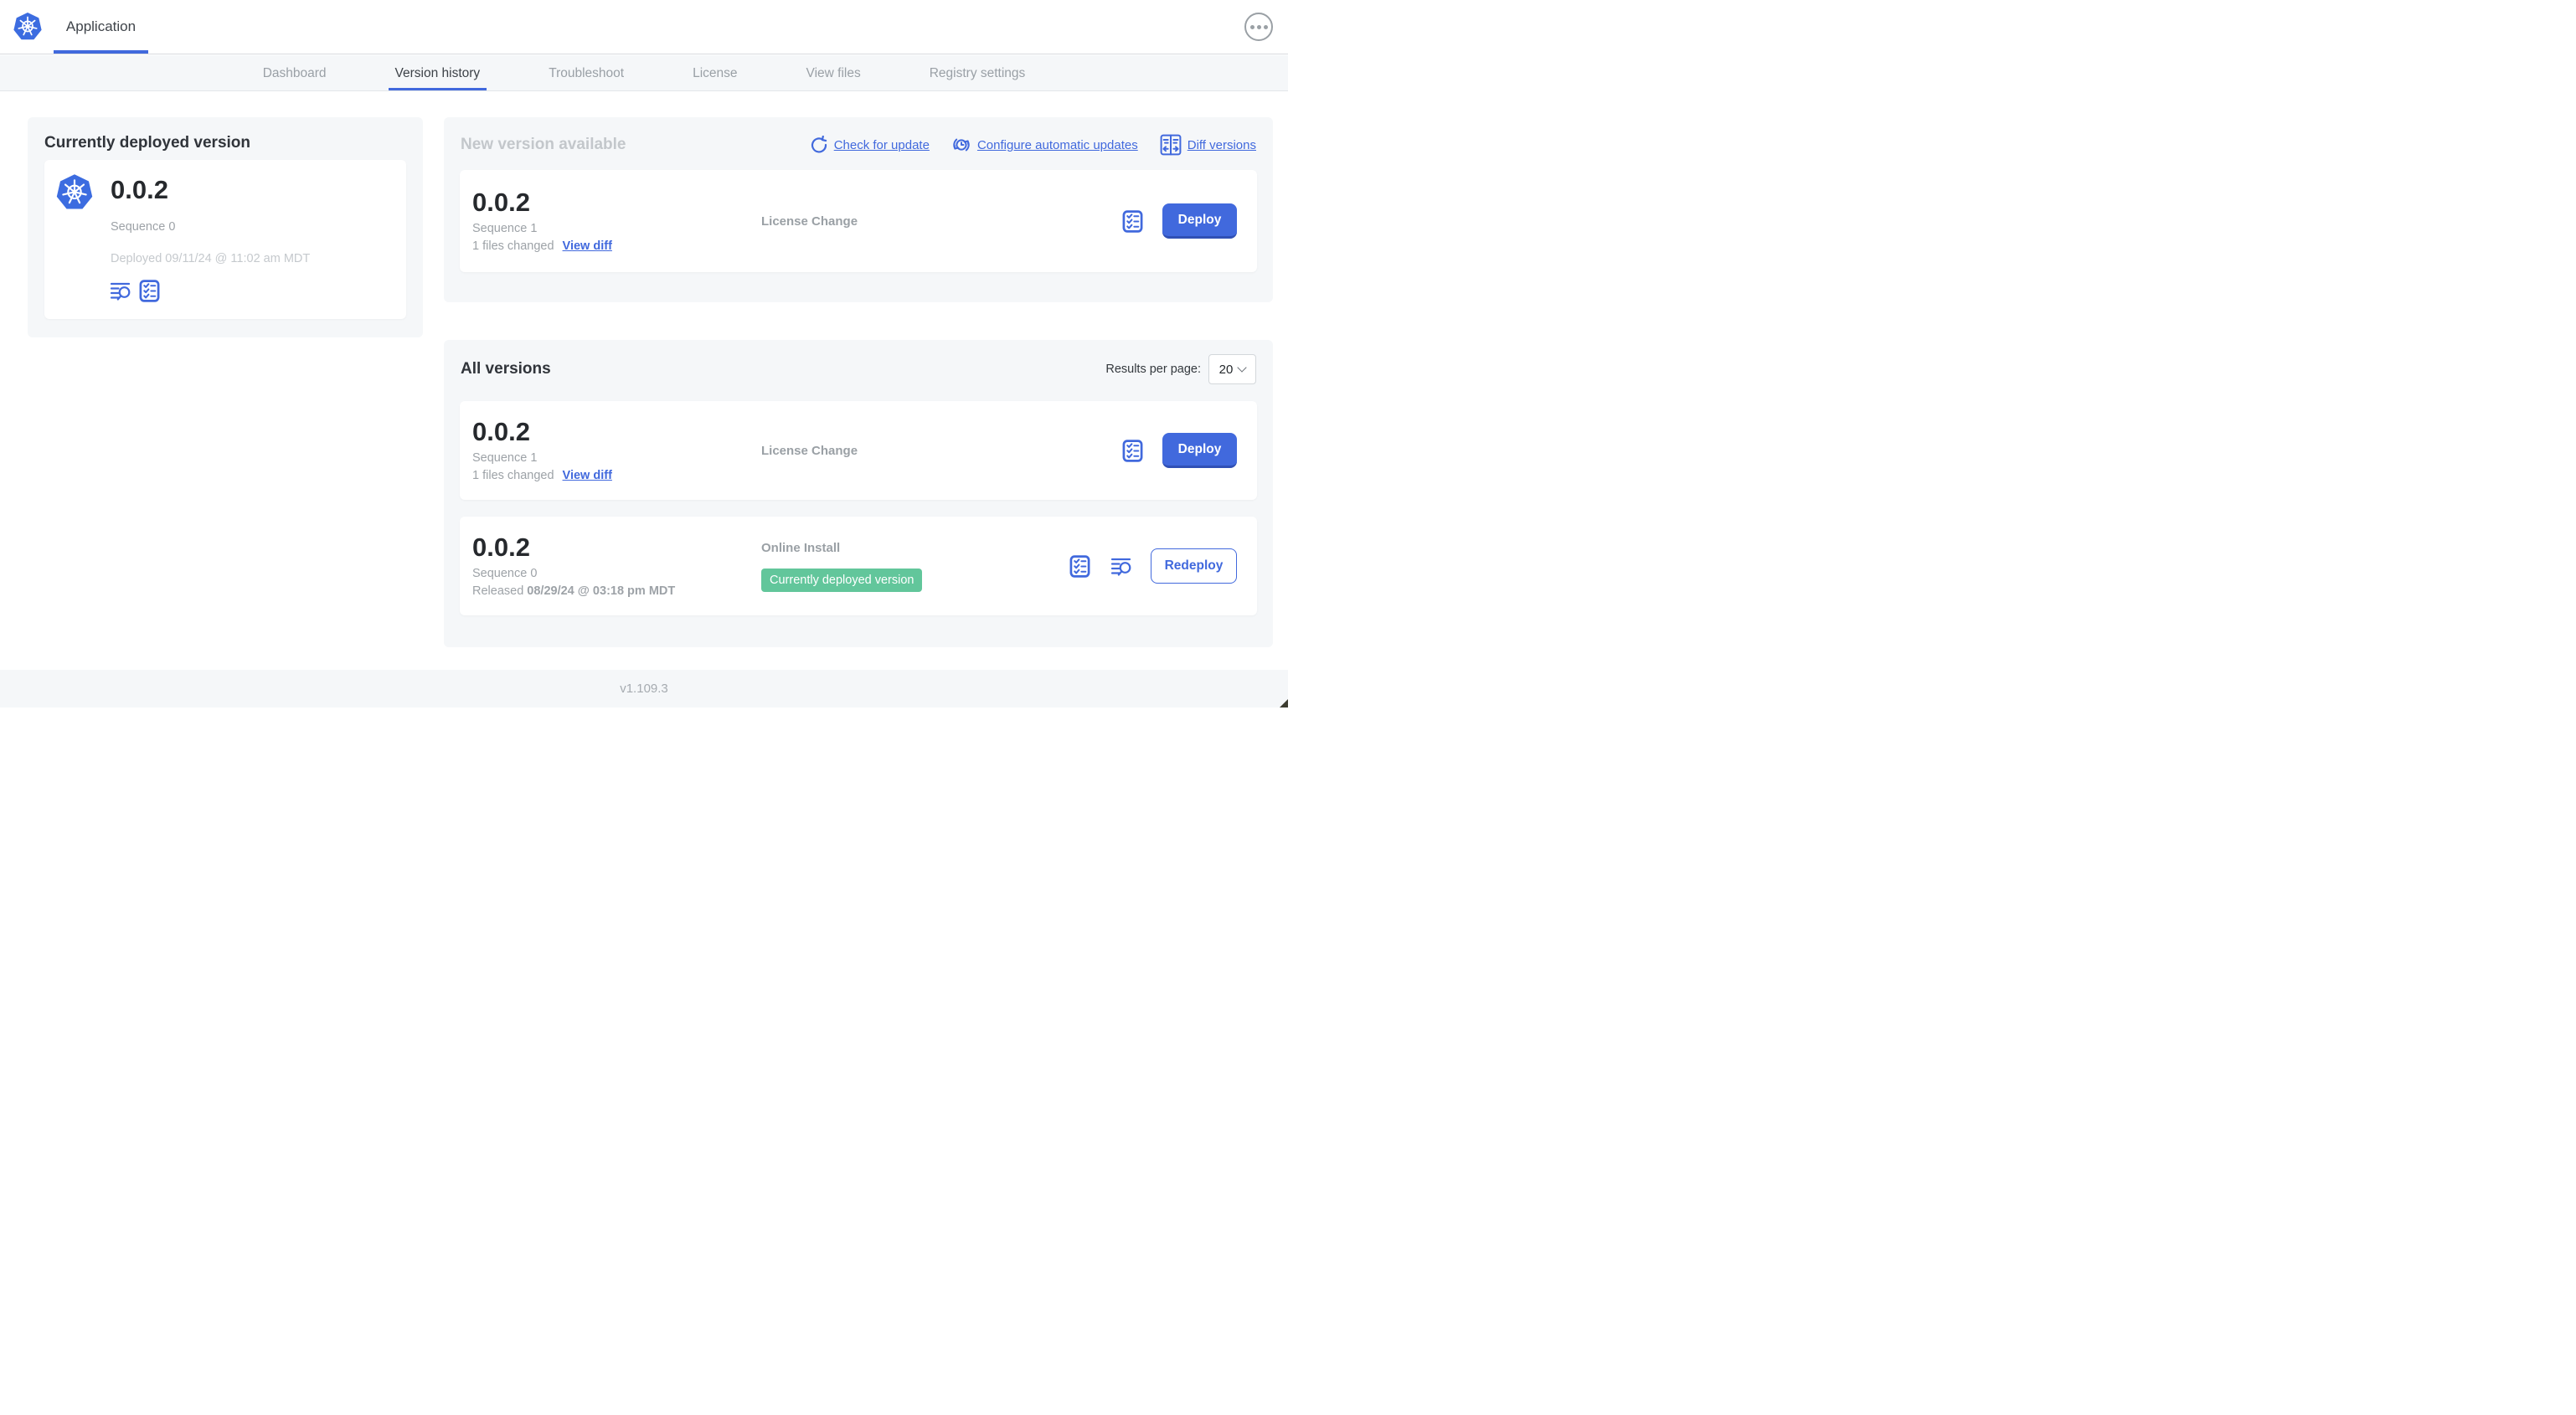 The width and height of the screenshot is (2576, 1415). What do you see at coordinates (505, 574) in the screenshot?
I see `row-sequence: Sequence 0` at bounding box center [505, 574].